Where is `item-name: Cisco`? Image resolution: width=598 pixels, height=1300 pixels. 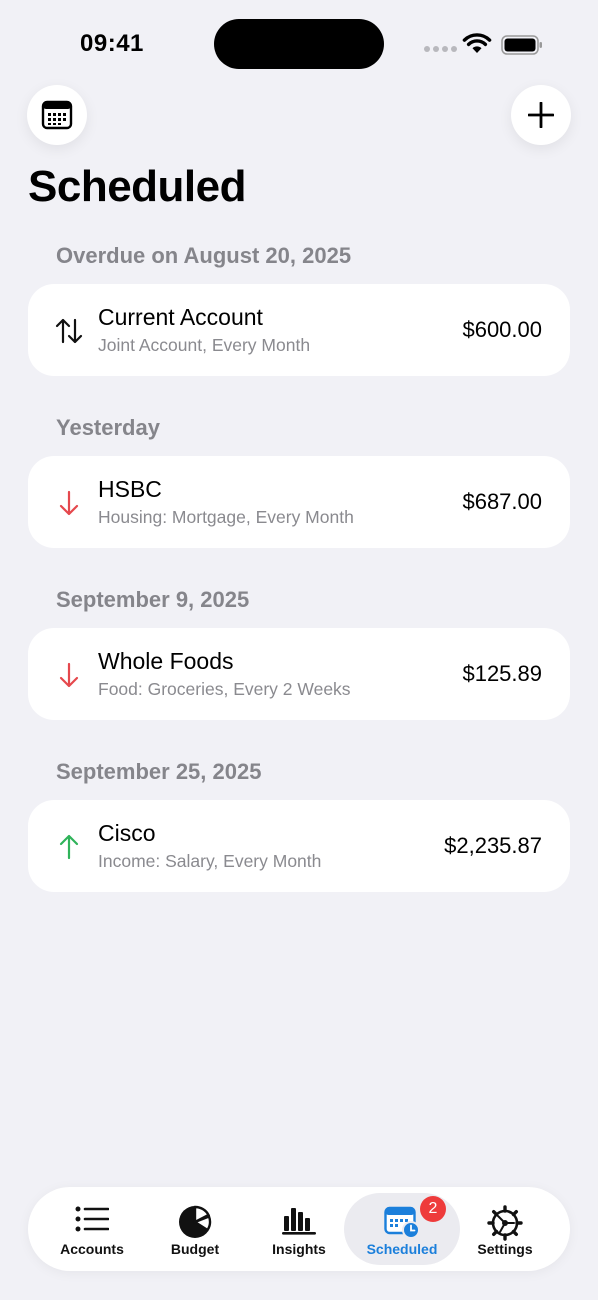
item-name: Cisco is located at coordinates (127, 833).